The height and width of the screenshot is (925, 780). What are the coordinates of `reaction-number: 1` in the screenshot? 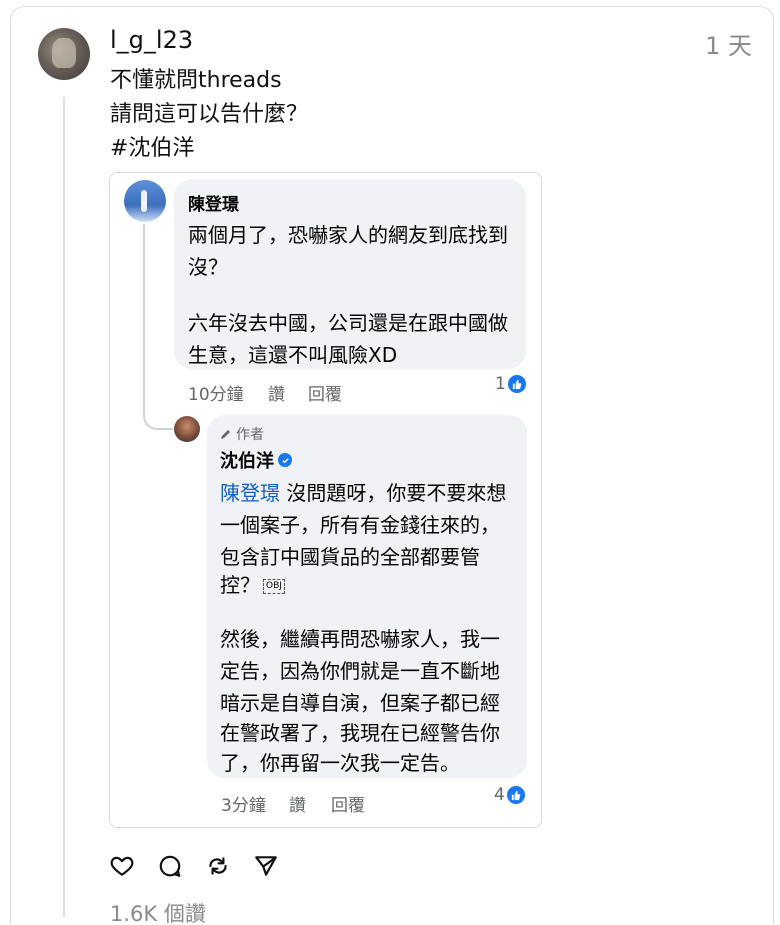 It's located at (500, 384).